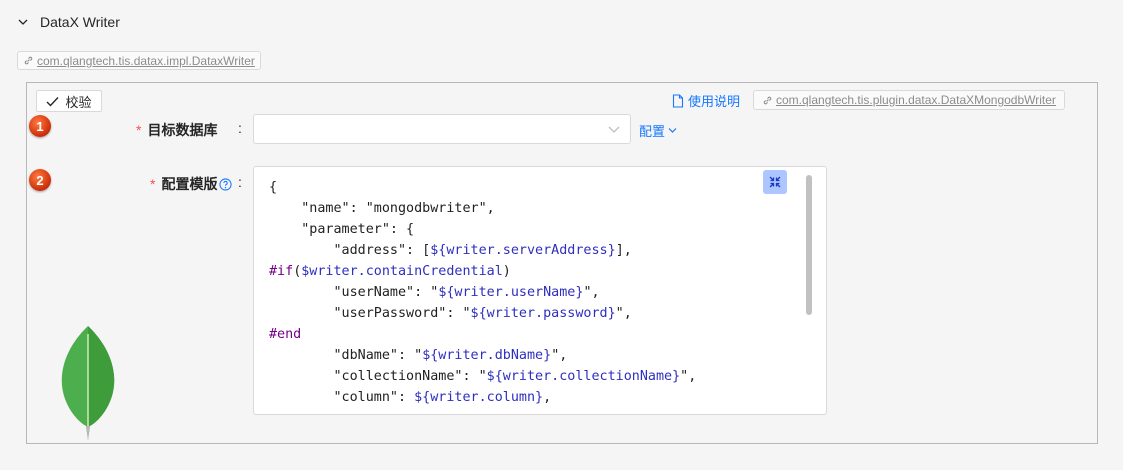 The width and height of the screenshot is (1123, 470). I want to click on step-badge-2: 2, so click(40, 180).